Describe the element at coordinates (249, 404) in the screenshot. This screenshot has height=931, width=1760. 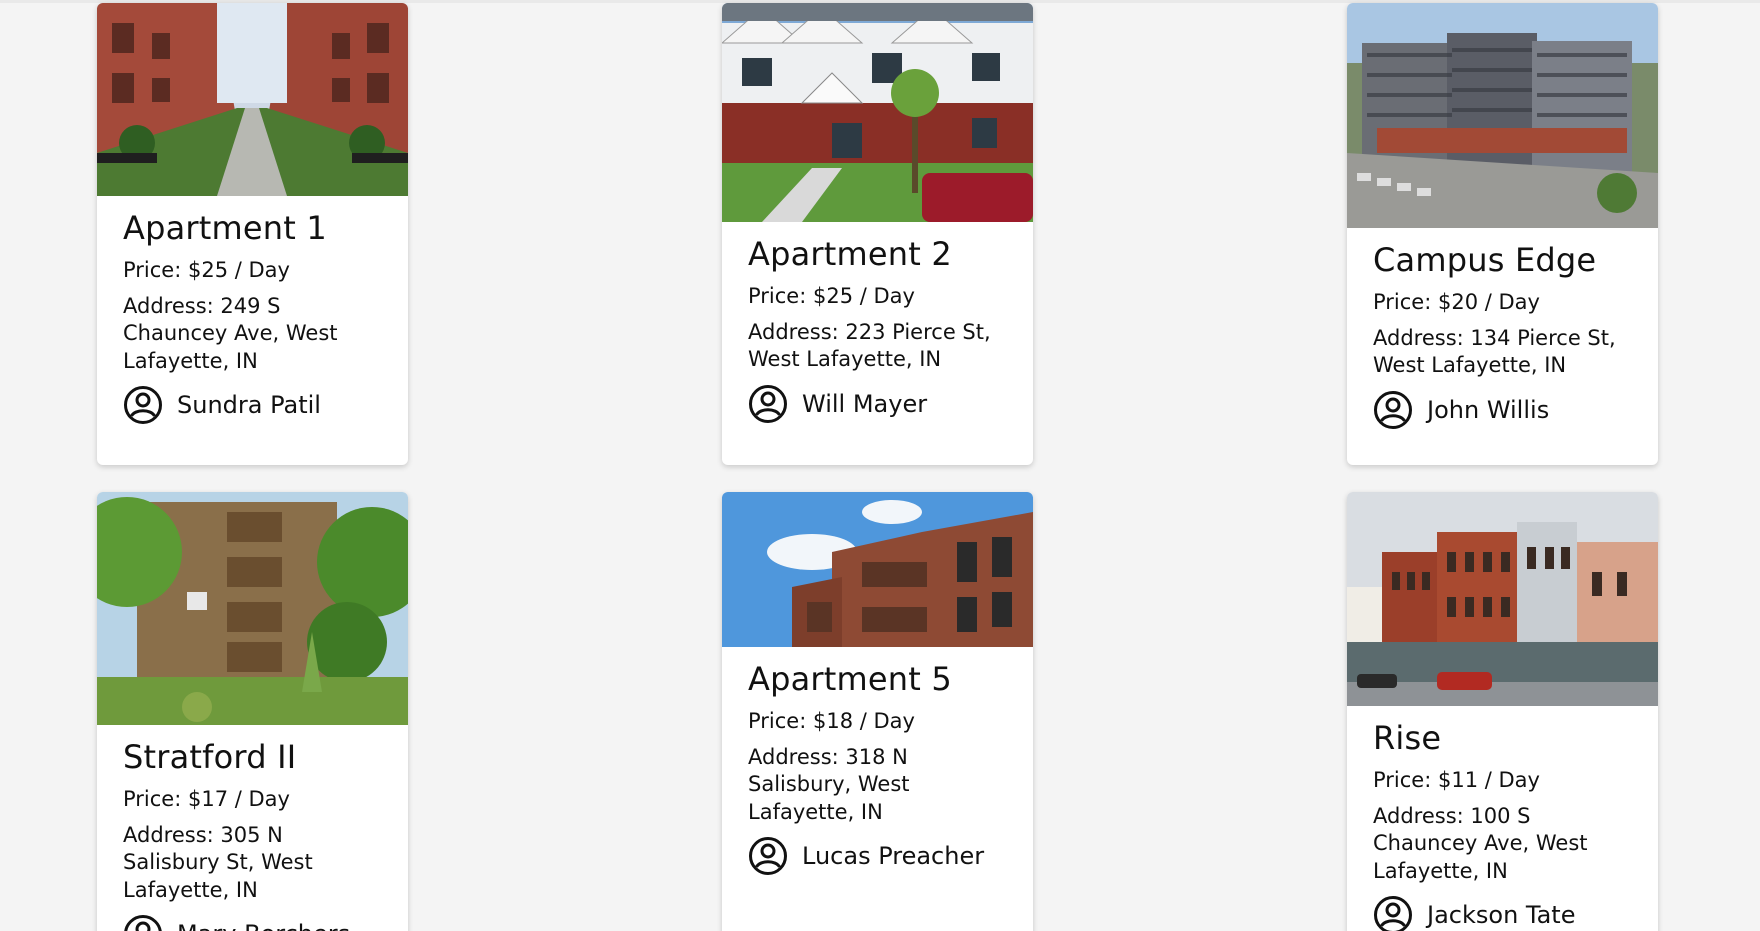
I see `owner-name: Sundra Patil` at that location.